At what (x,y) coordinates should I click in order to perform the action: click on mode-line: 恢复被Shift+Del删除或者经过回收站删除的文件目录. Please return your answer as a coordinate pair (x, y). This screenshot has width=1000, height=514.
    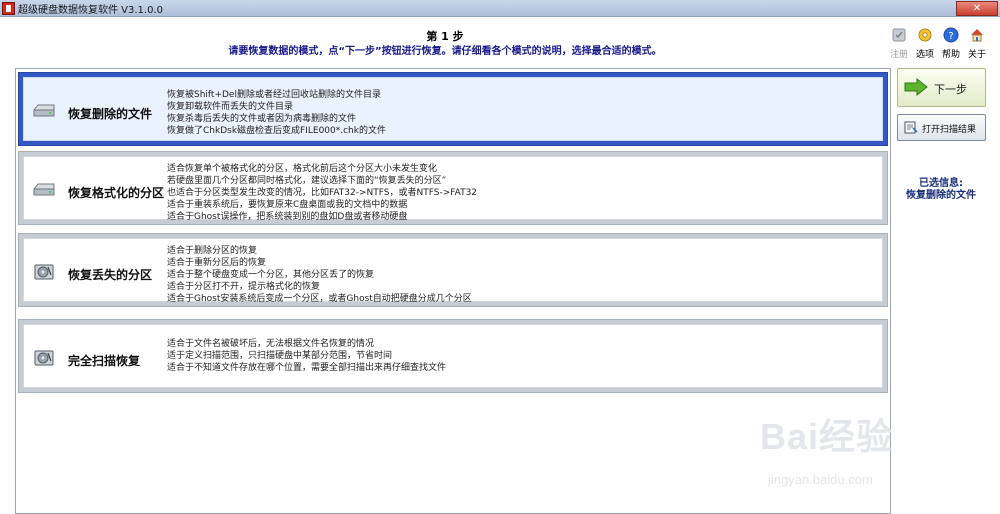
    Looking at the image, I should click on (274, 95).